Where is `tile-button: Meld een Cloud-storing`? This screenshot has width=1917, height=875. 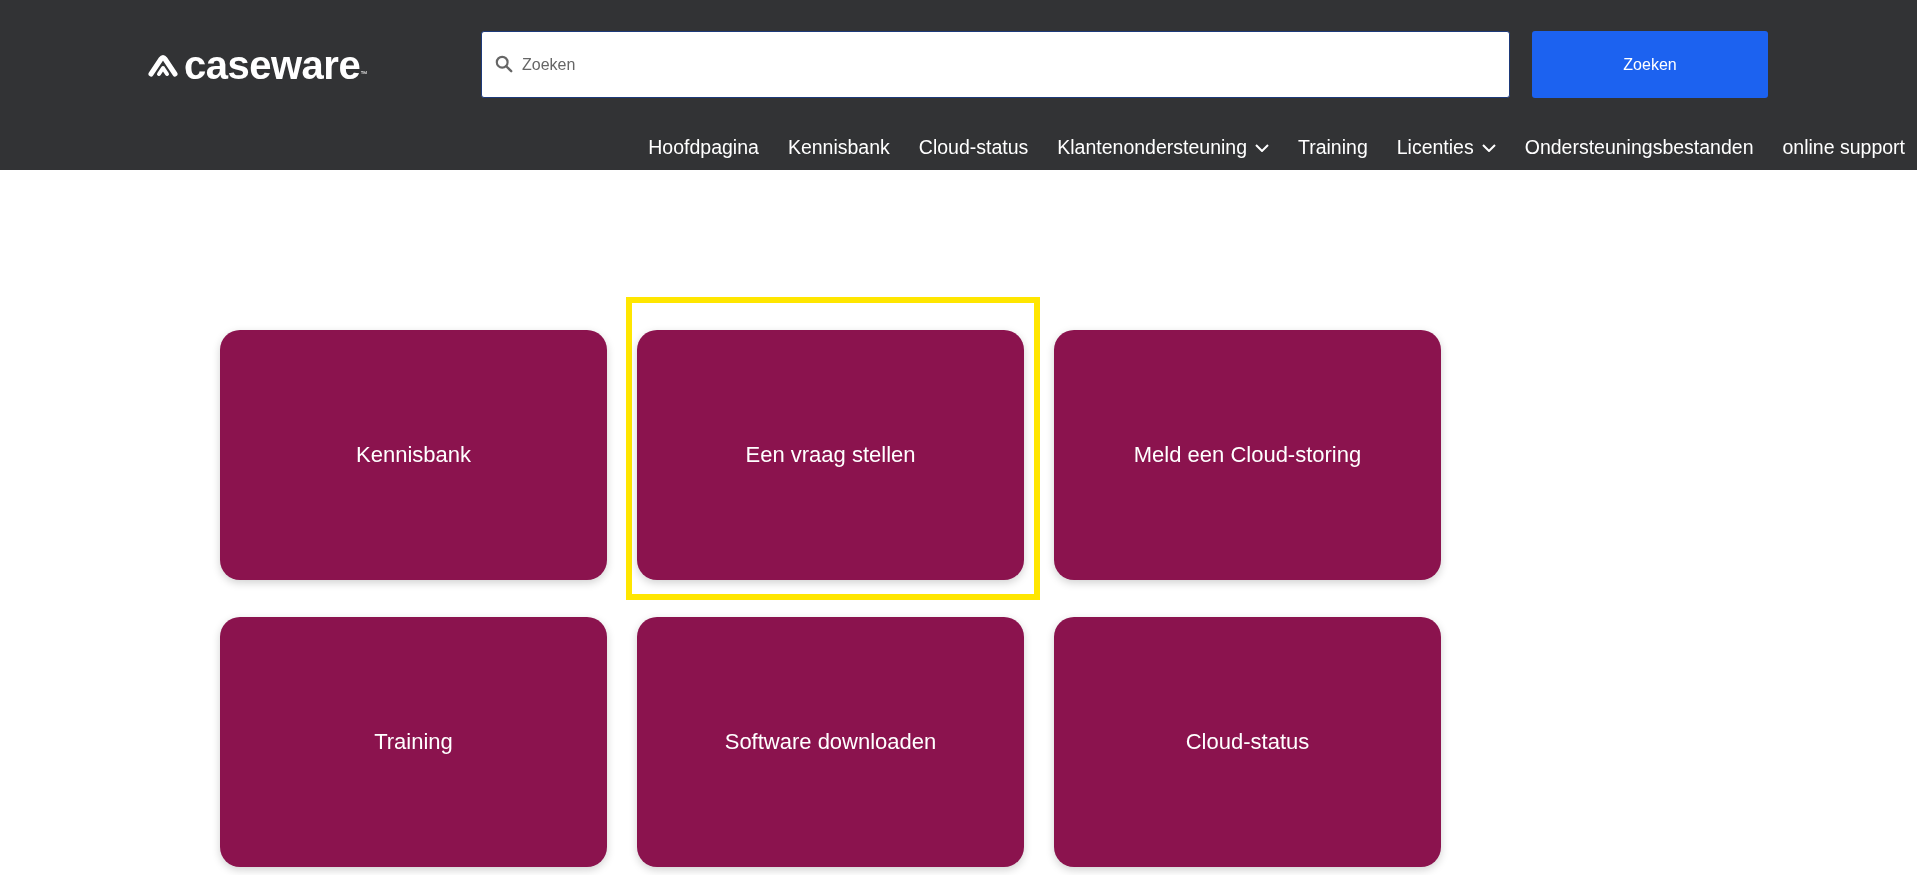 tile-button: Meld een Cloud-storing is located at coordinates (1247, 455).